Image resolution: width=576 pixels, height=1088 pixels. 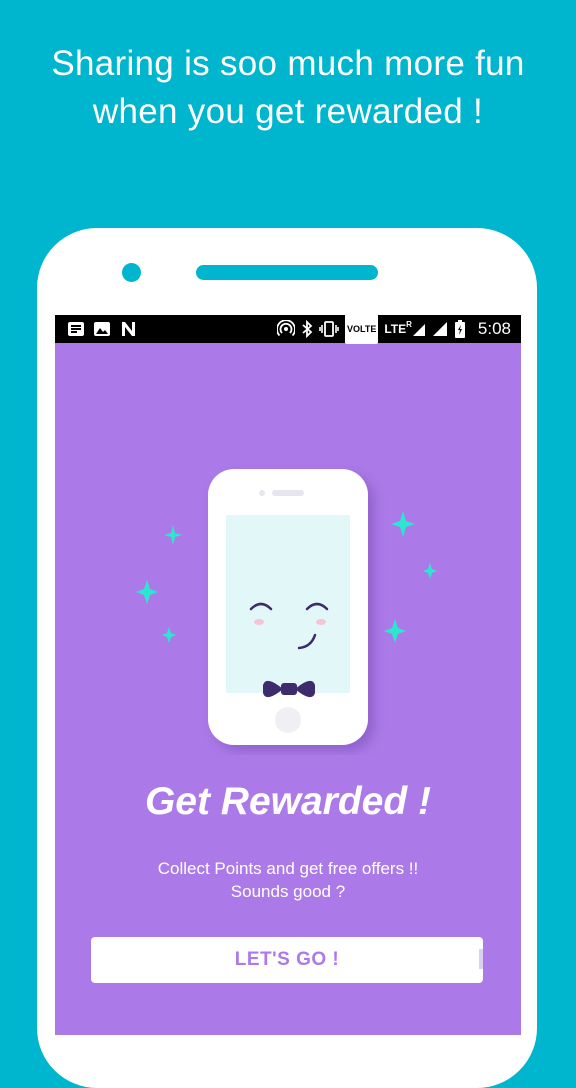 What do you see at coordinates (288, 63) in the screenshot?
I see `headline-line-1: Sharing is soo much more fun` at bounding box center [288, 63].